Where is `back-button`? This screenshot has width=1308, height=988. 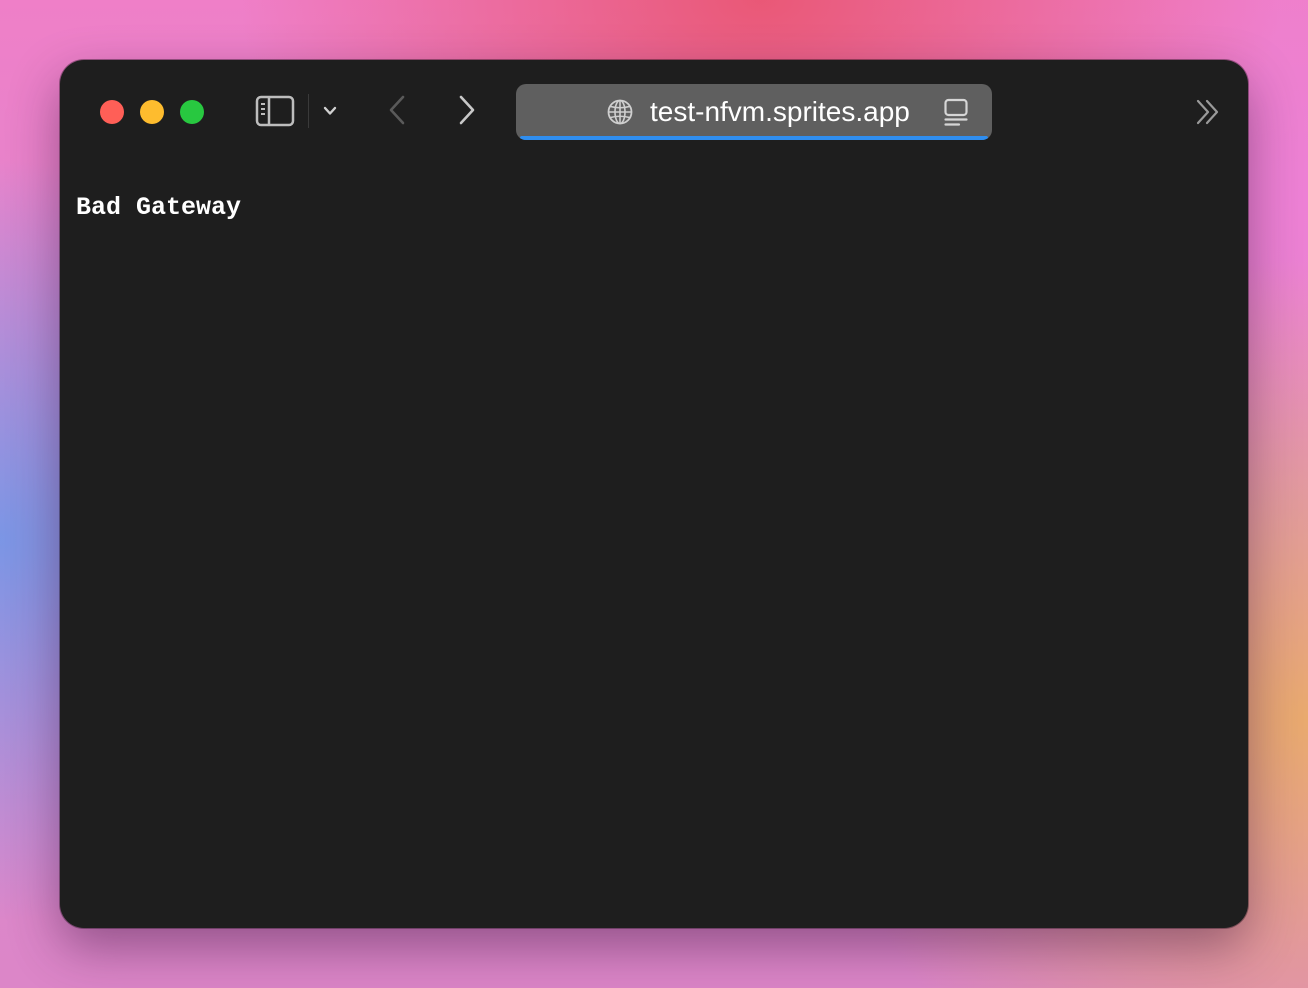 back-button is located at coordinates (397, 110).